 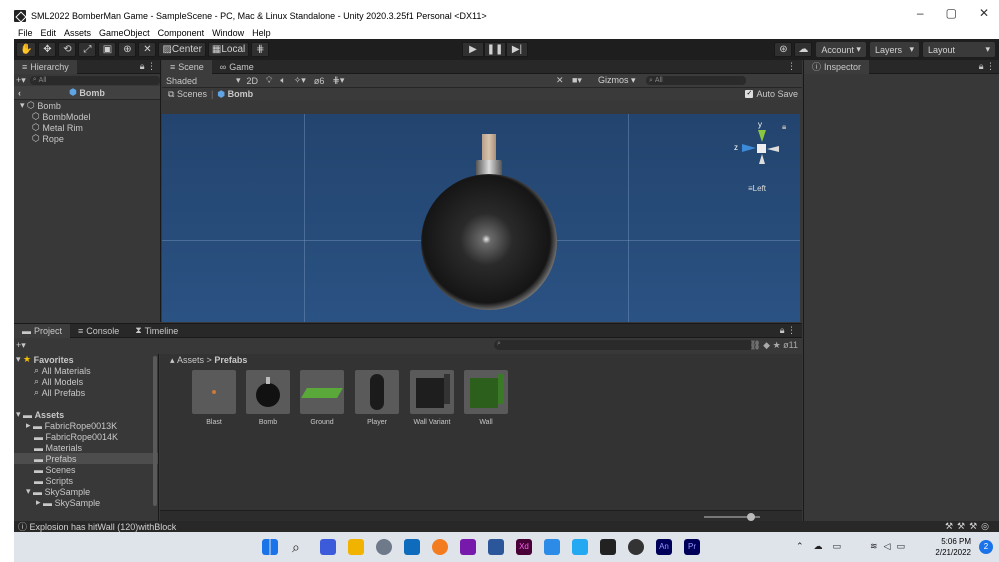 What do you see at coordinates (260, 49) in the screenshot?
I see `snap-icon: ⋕` at bounding box center [260, 49].